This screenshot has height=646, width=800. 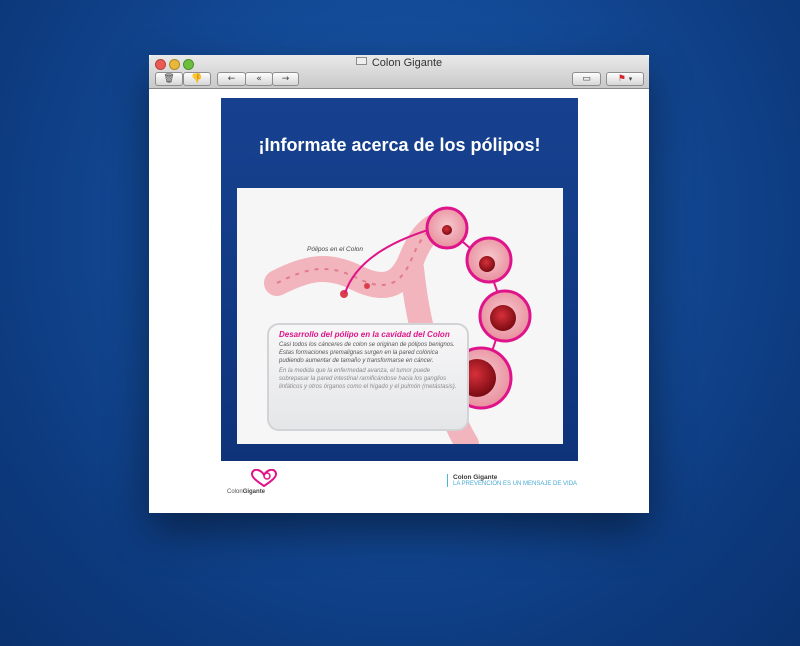 I want to click on heart-logo-icon, so click(x=264, y=478).